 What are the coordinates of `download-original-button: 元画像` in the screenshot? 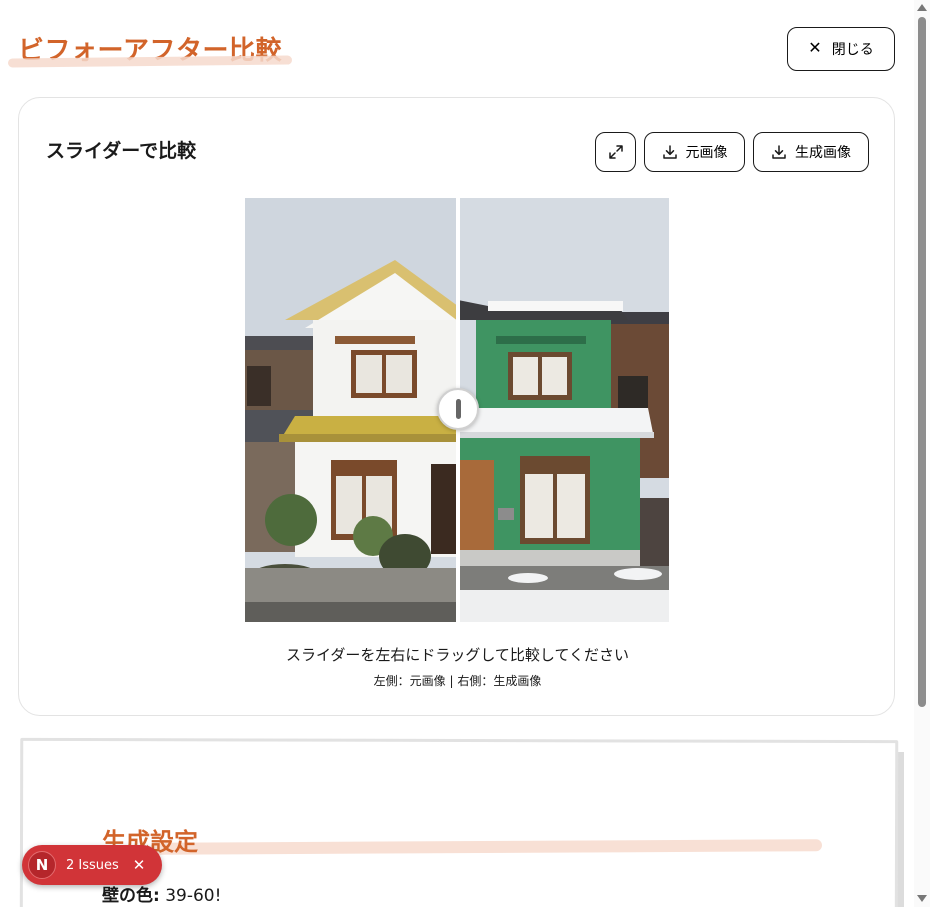 It's located at (694, 152).